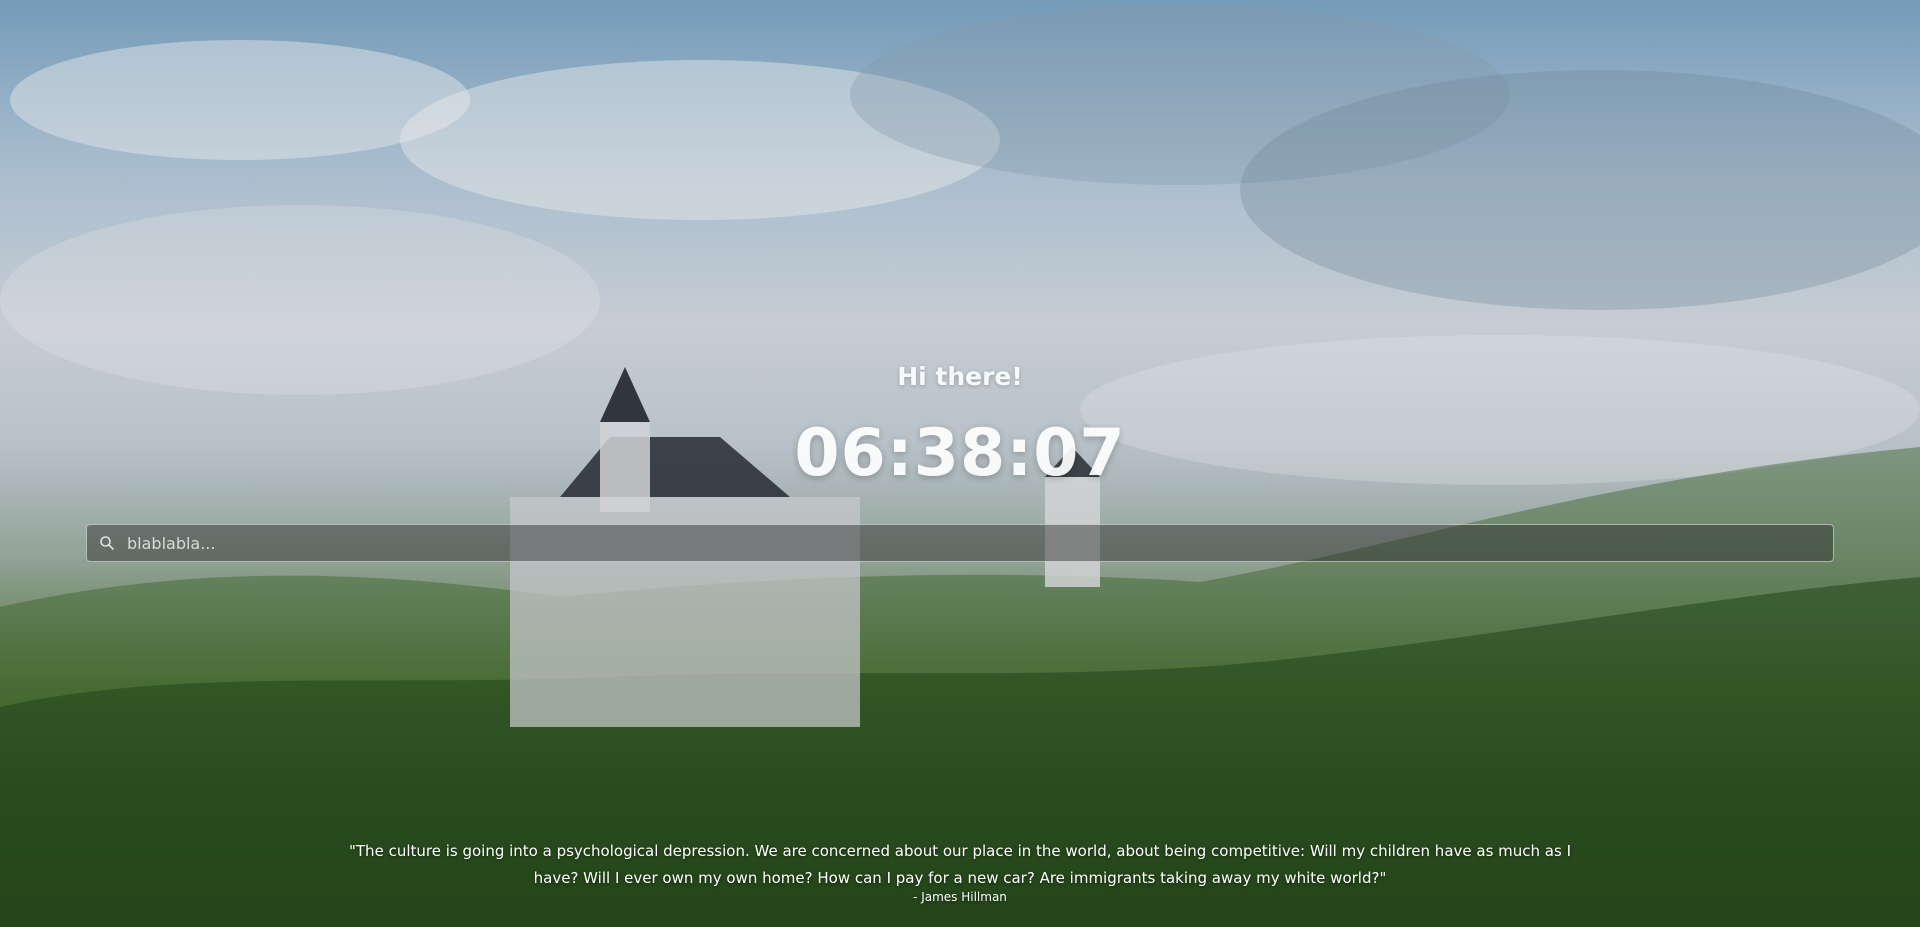 Image resolution: width=1920 pixels, height=927 pixels. What do you see at coordinates (979, 543) in the screenshot?
I see `search-input` at bounding box center [979, 543].